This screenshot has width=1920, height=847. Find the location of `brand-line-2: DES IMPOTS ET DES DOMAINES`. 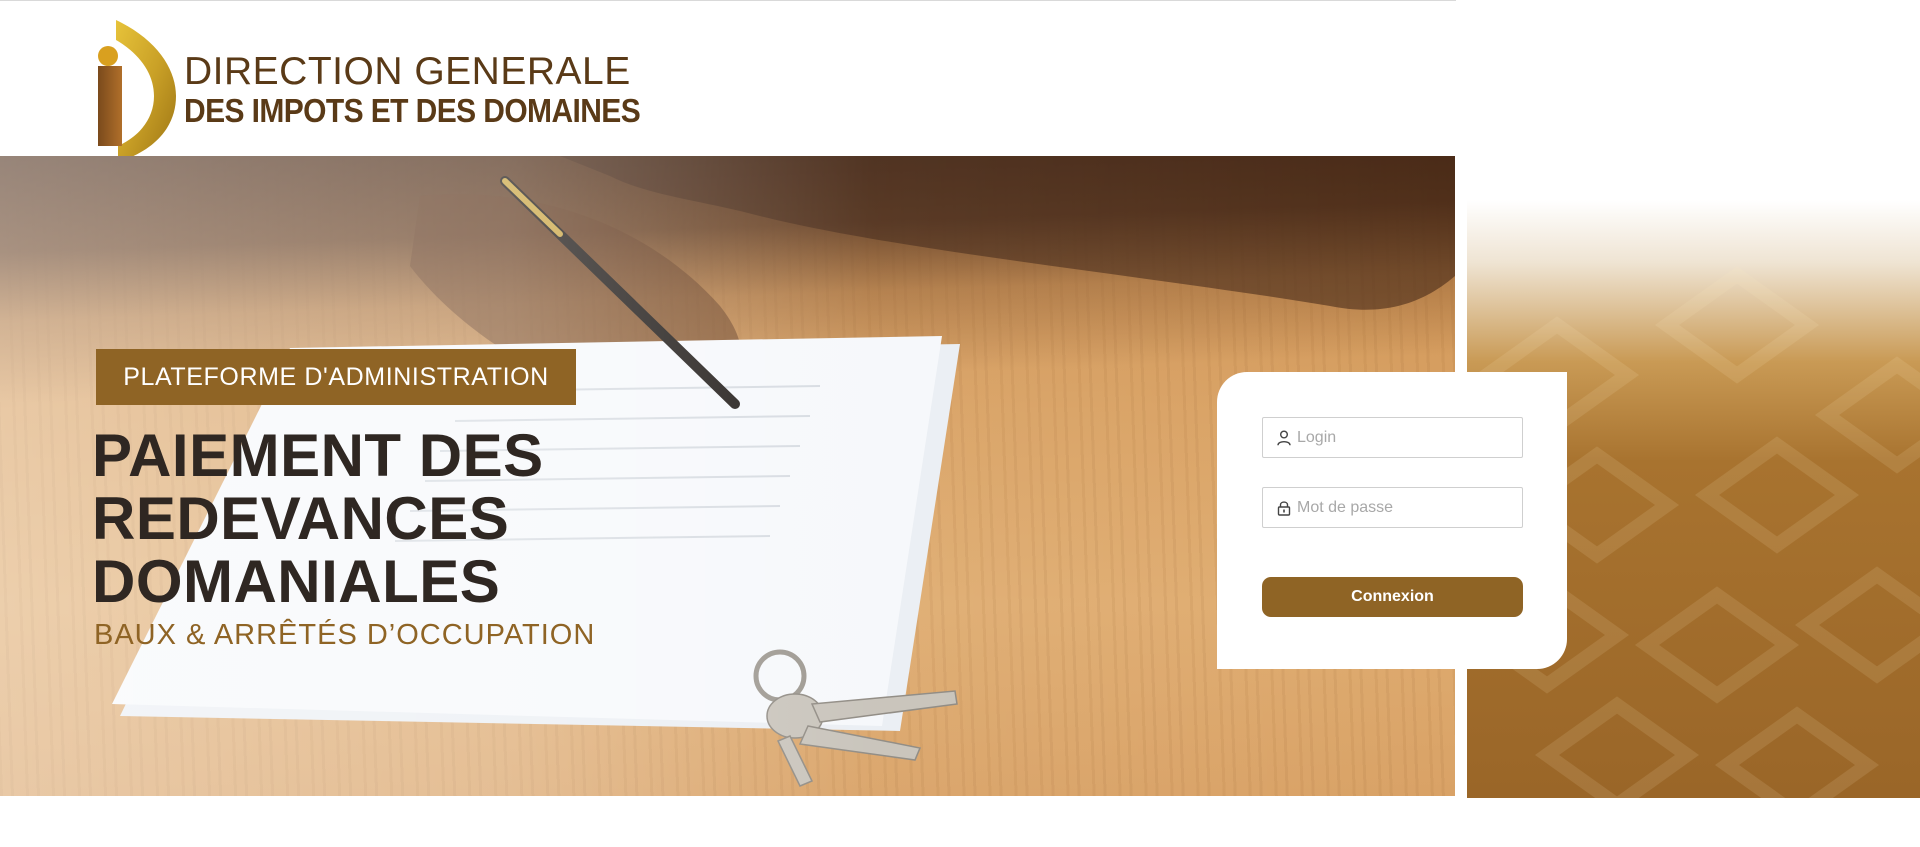

brand-line-2: DES IMPOTS ET DES DOMAINES is located at coordinates (412, 112).